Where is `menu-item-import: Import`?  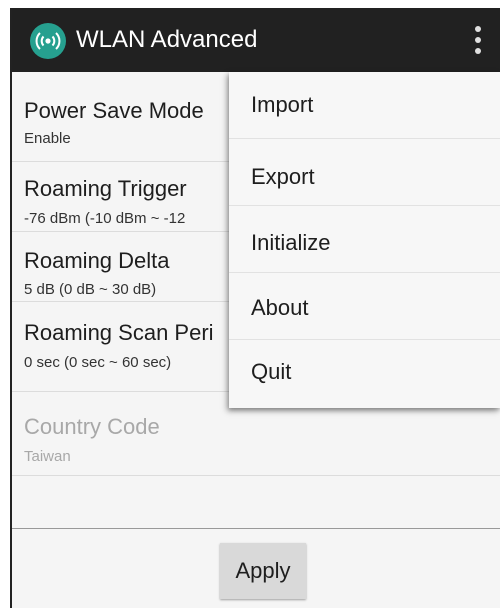
menu-item-import: Import is located at coordinates (364, 105).